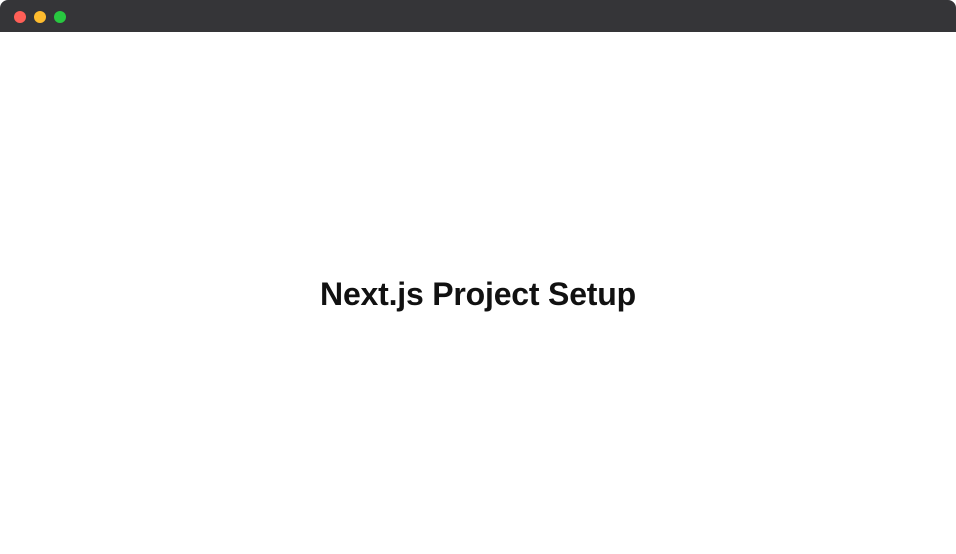  I want to click on maximize-dot-icon, so click(60, 17).